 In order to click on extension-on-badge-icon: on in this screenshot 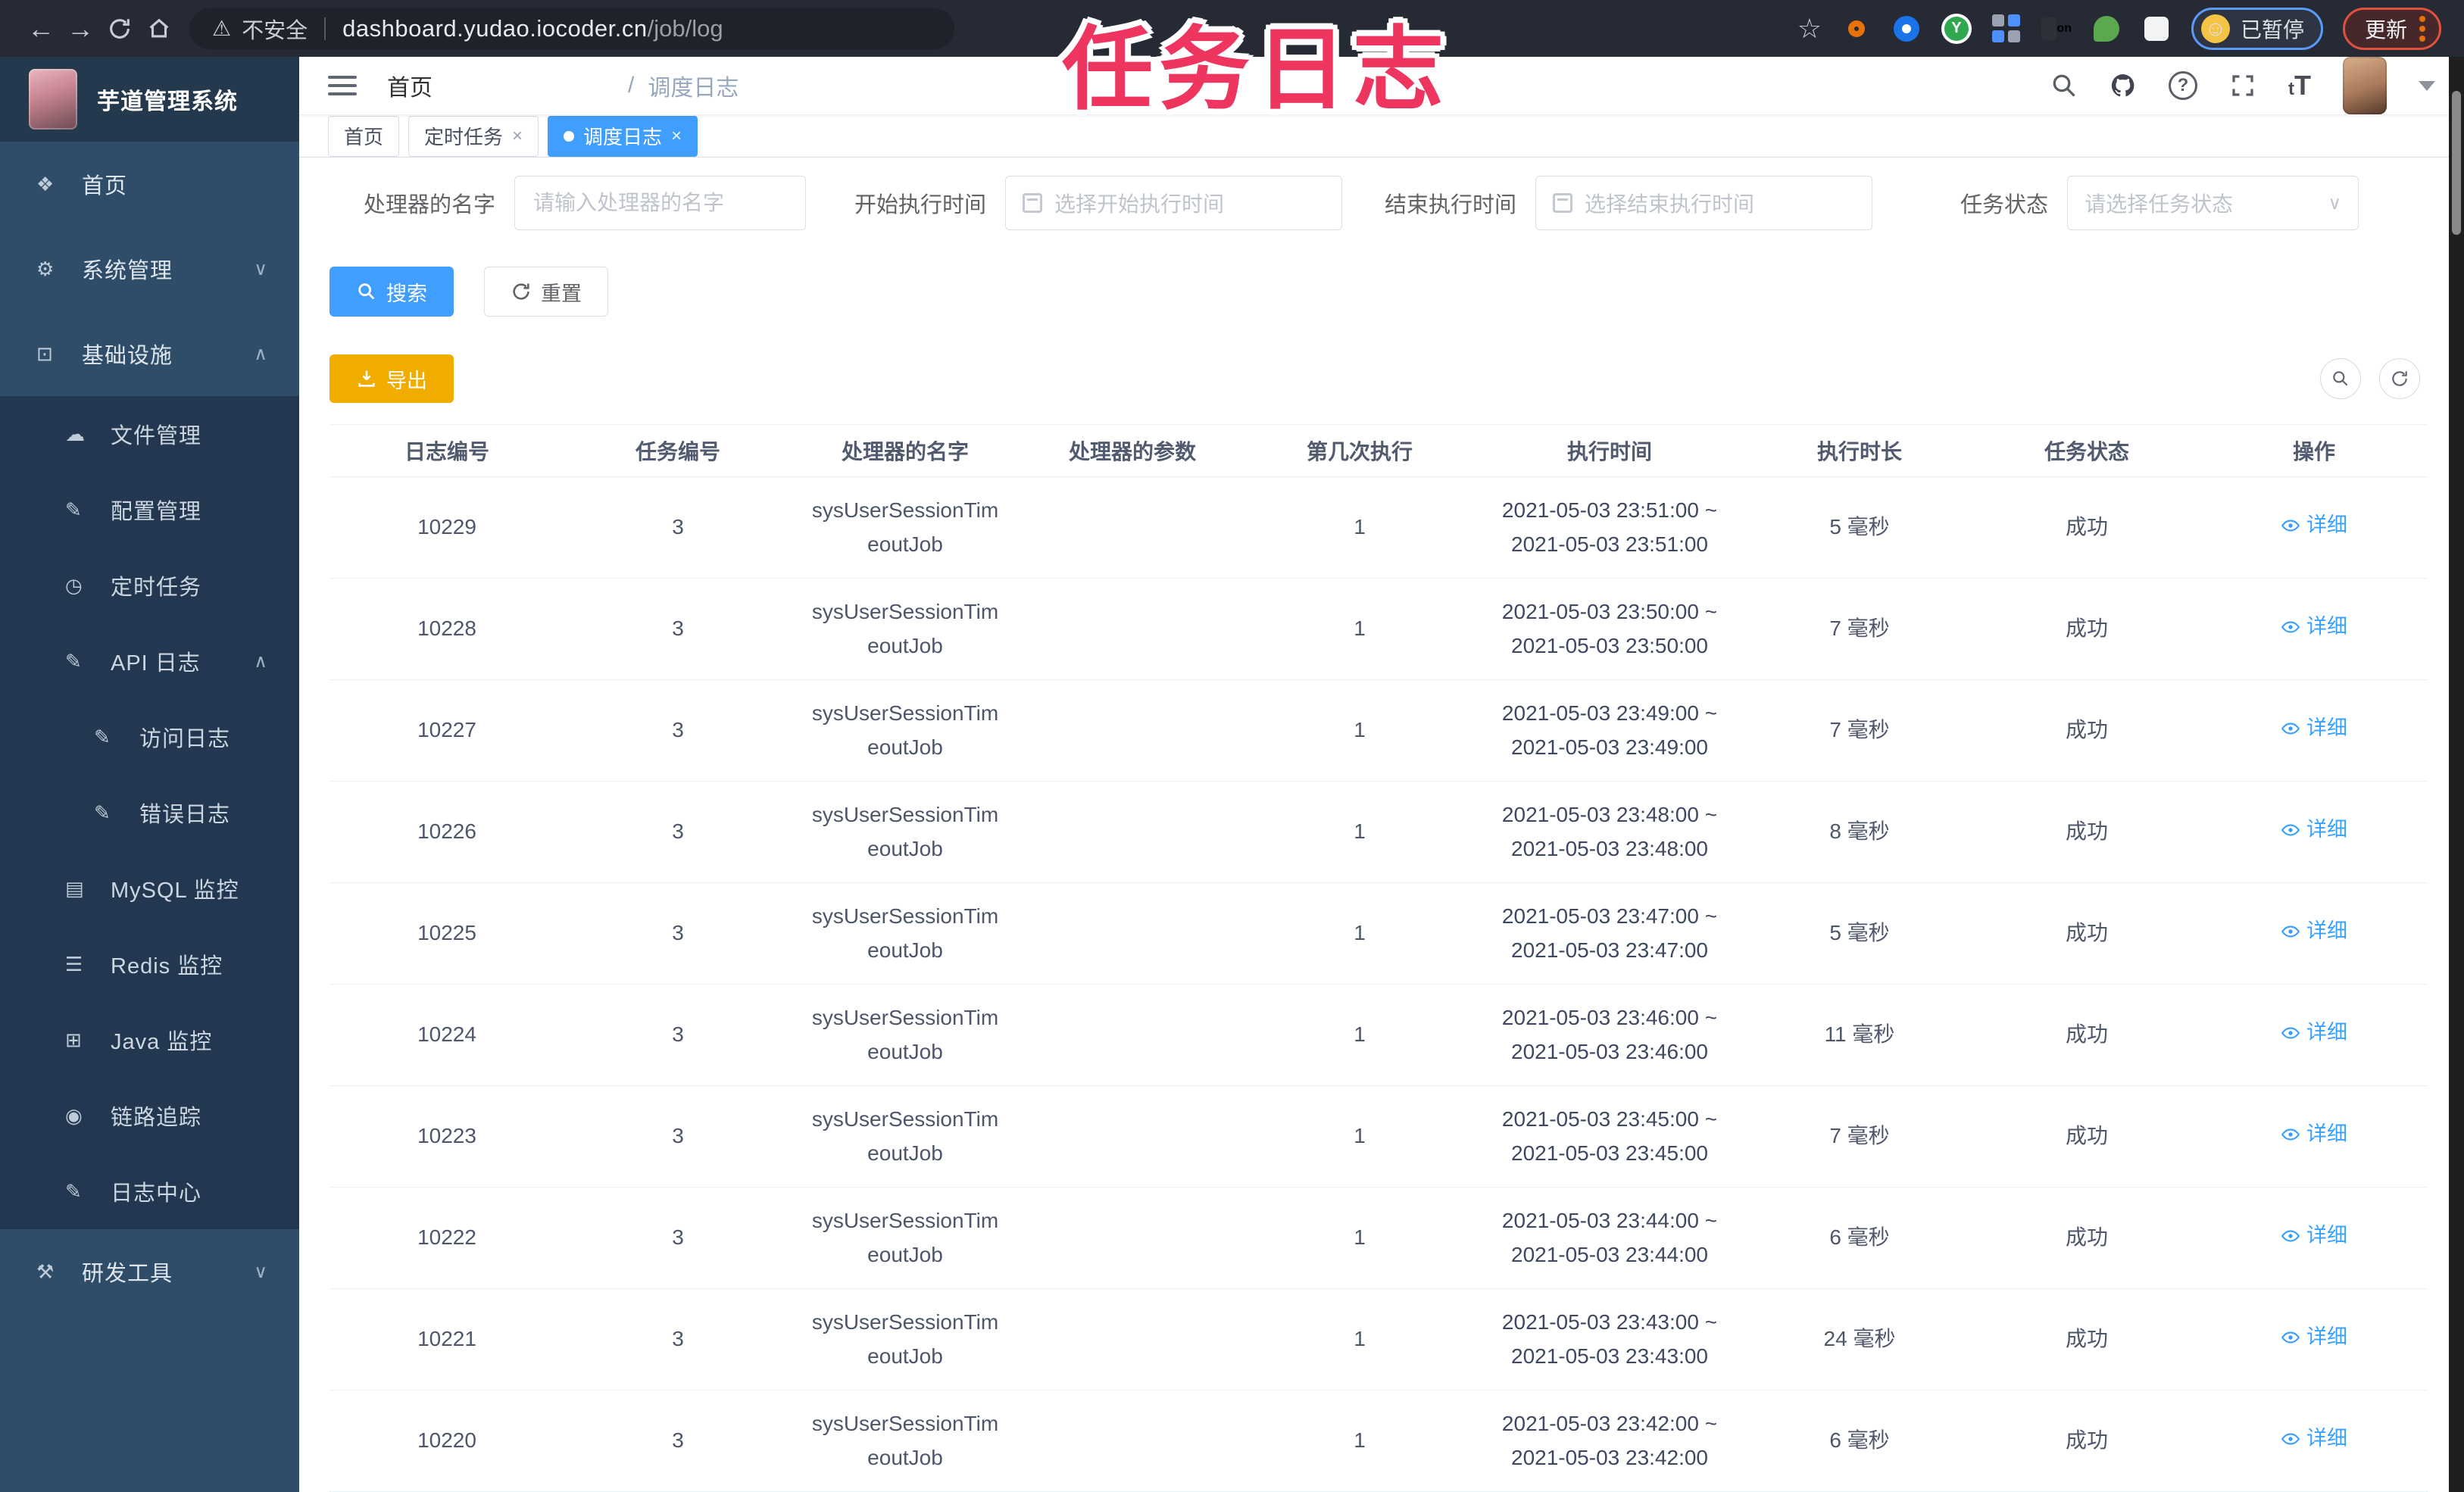, I will do `click(2056, 29)`.